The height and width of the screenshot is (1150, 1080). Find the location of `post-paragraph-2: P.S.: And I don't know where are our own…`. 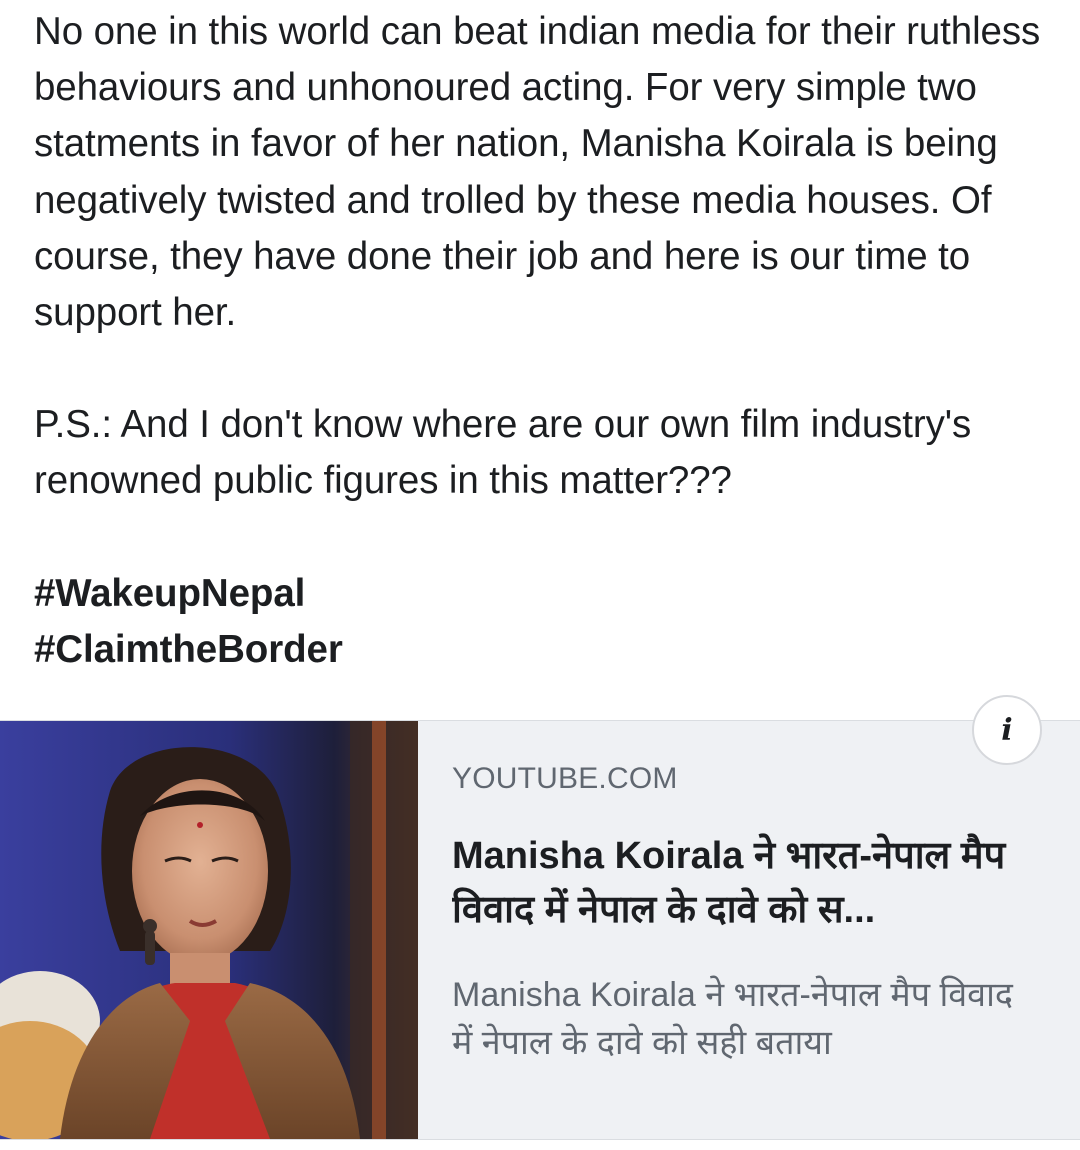

post-paragraph-2: P.S.: And I don't know where are our own… is located at coordinates (503, 453).